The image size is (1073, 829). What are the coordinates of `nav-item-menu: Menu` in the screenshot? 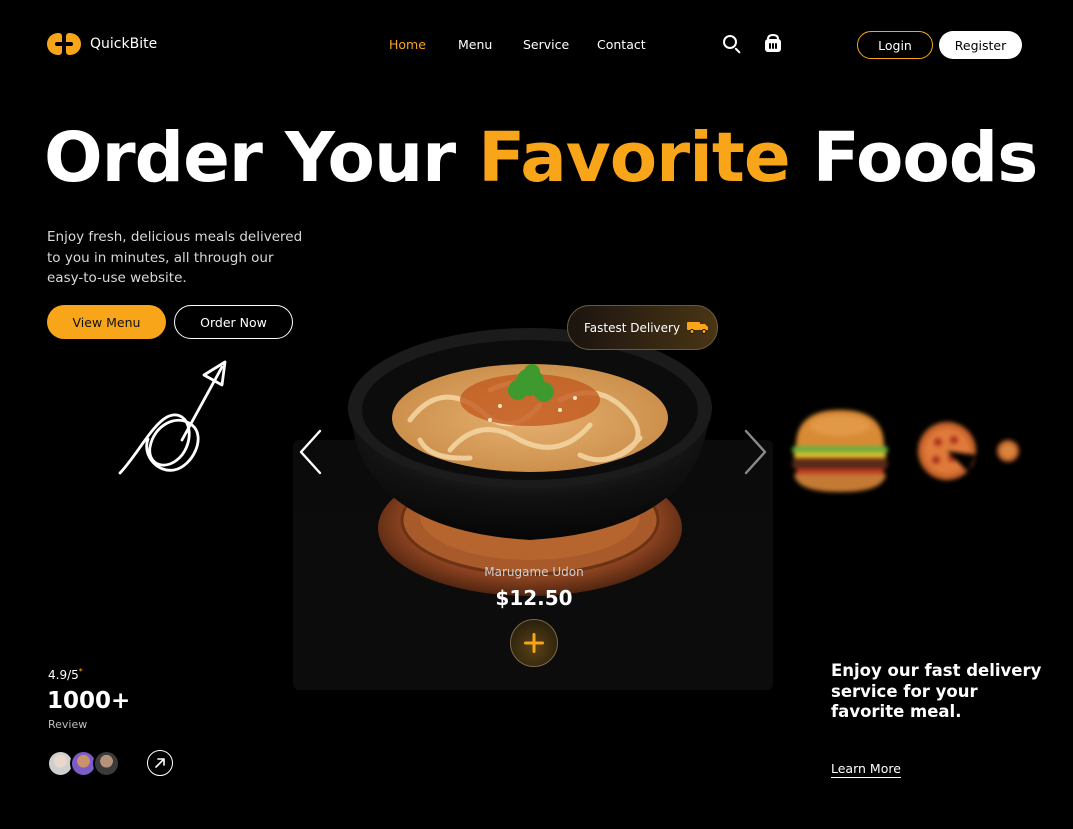 It's located at (490, 44).